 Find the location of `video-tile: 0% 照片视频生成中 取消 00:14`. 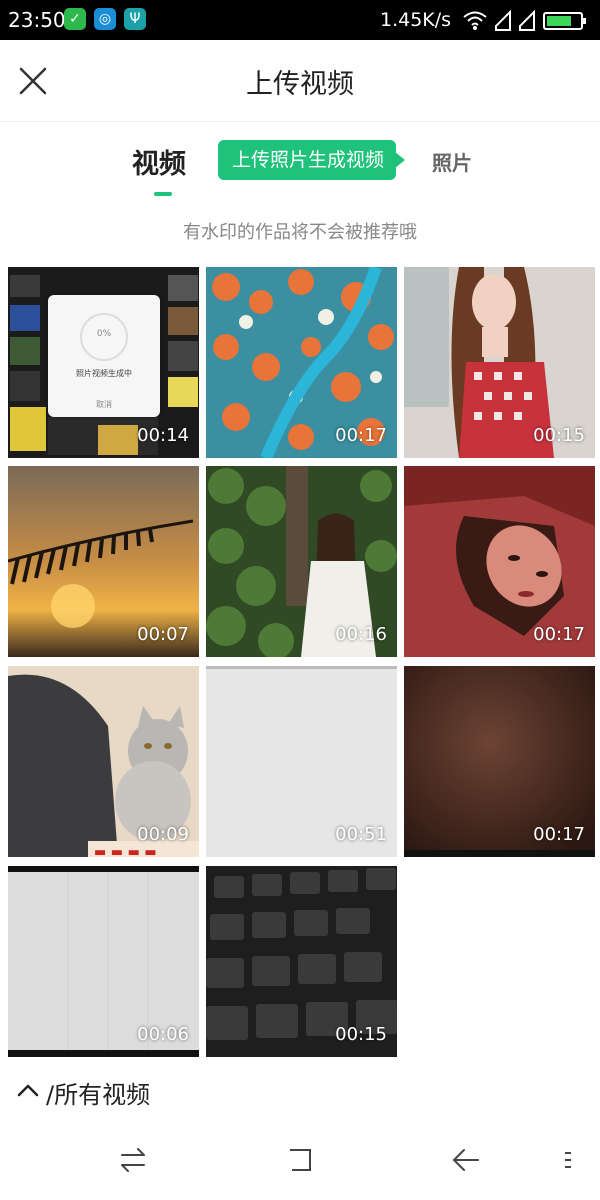

video-tile: 0% 照片视频生成中 取消 00:14 is located at coordinates (103, 362).